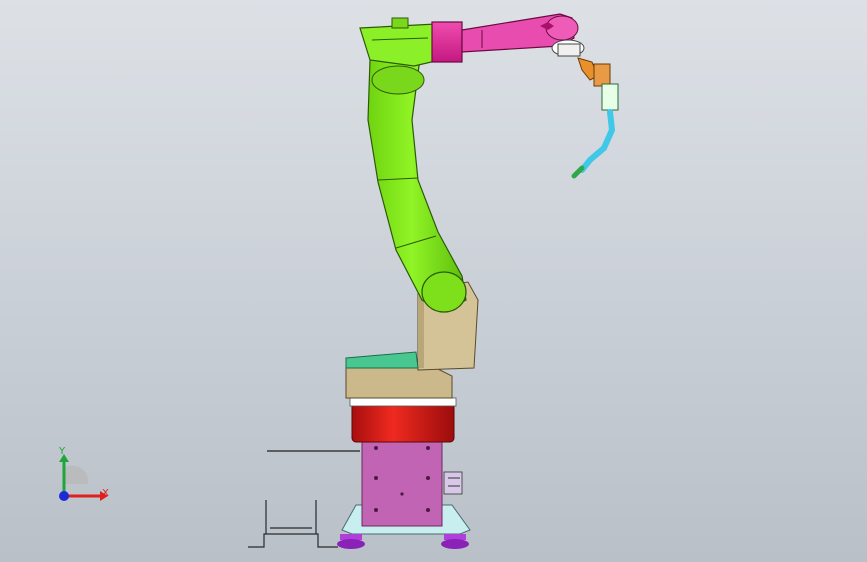  What do you see at coordinates (62, 451) in the screenshot?
I see `y-axis-label: Y` at bounding box center [62, 451].